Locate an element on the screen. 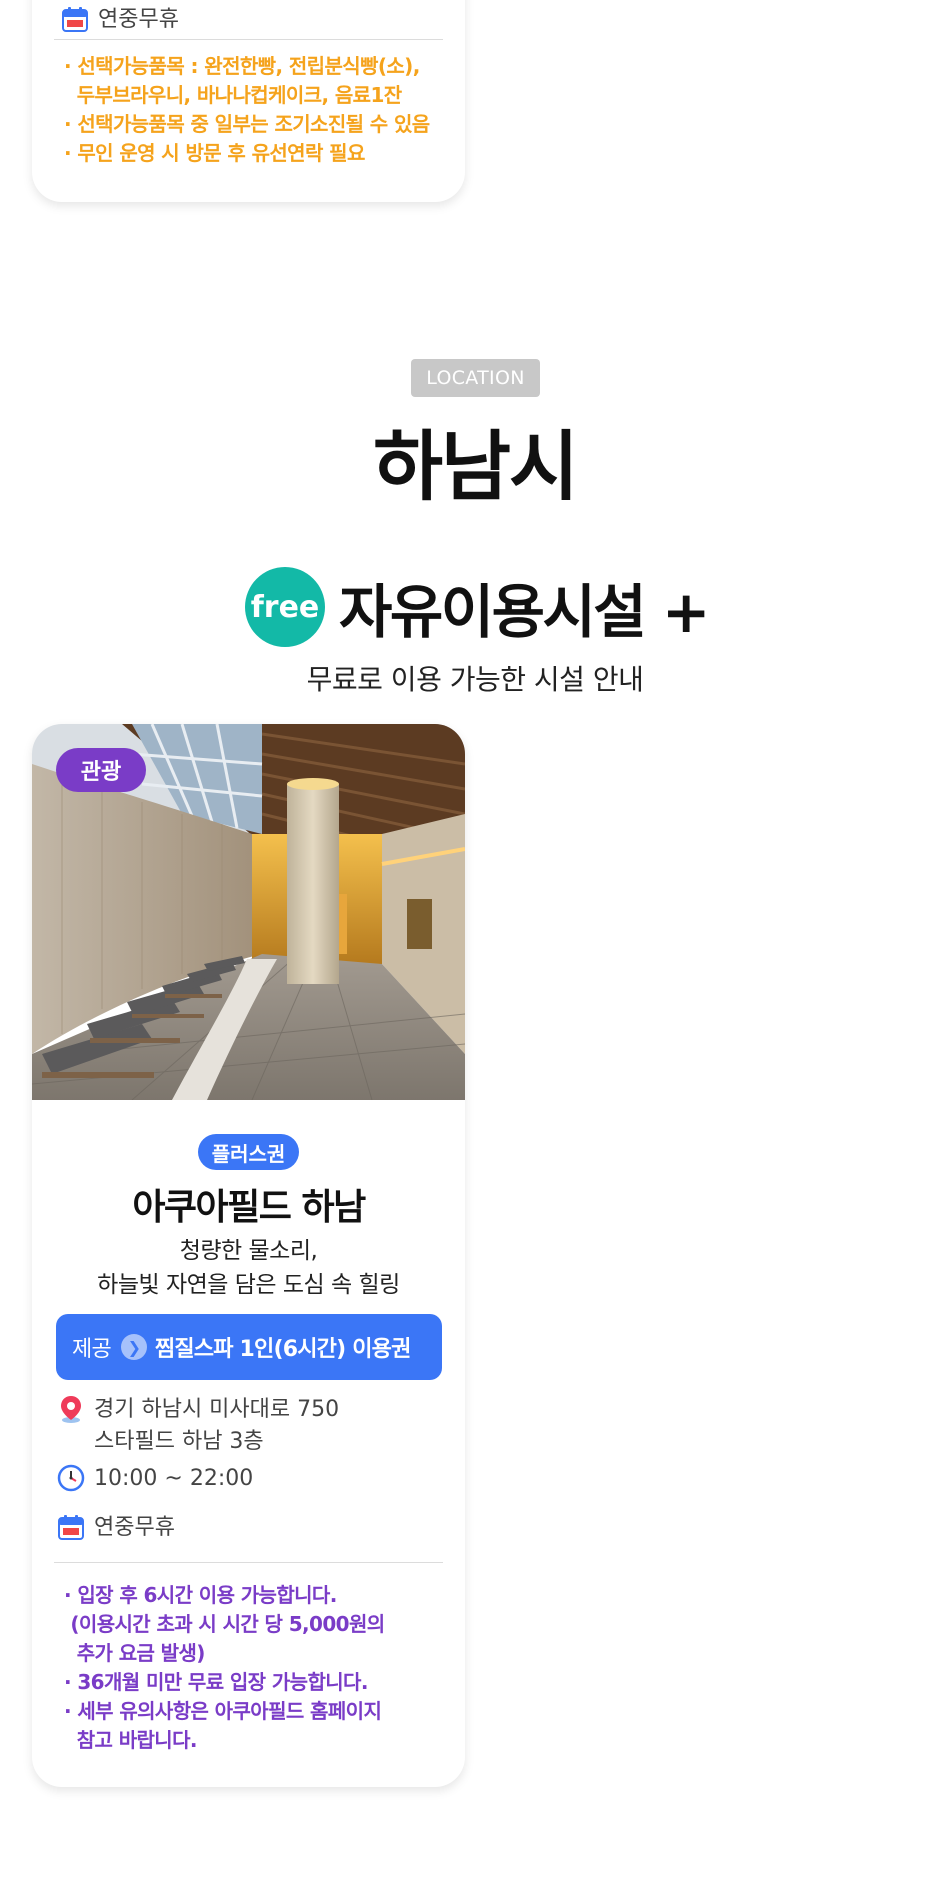 This screenshot has width=950, height=1896. free-section-subtitle: 무료로 이용 가능한 시설 안내 is located at coordinates (475, 679).